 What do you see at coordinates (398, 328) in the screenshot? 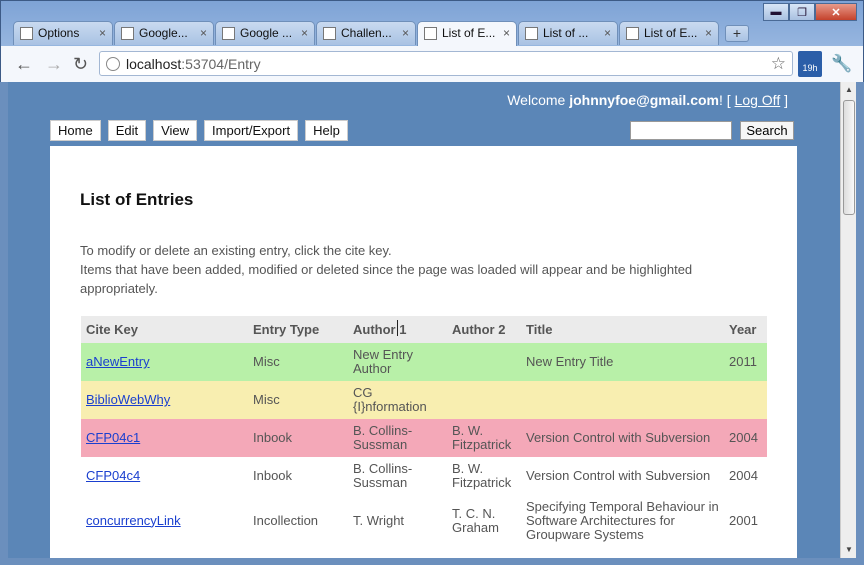
I see `text-cursor-icon` at bounding box center [398, 328].